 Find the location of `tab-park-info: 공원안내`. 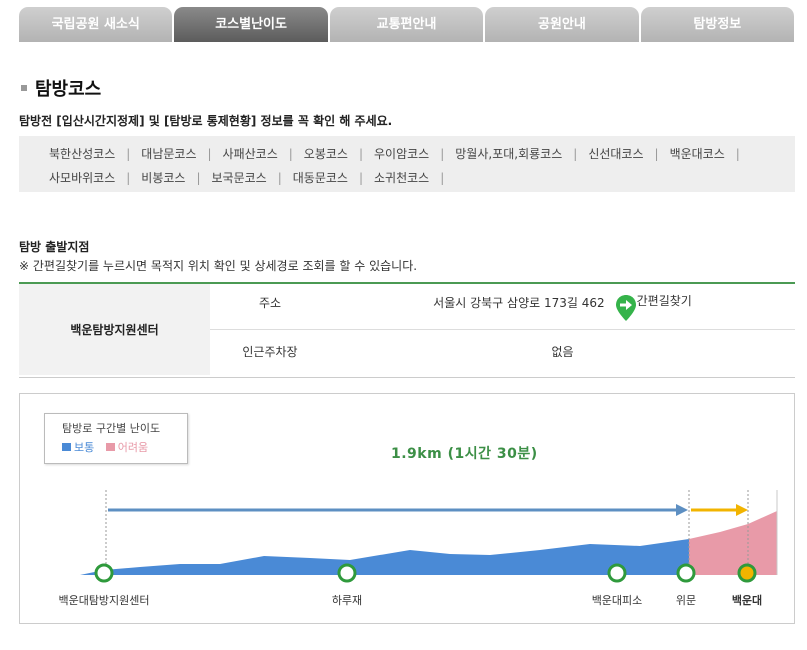

tab-park-info: 공원안내 is located at coordinates (562, 24).